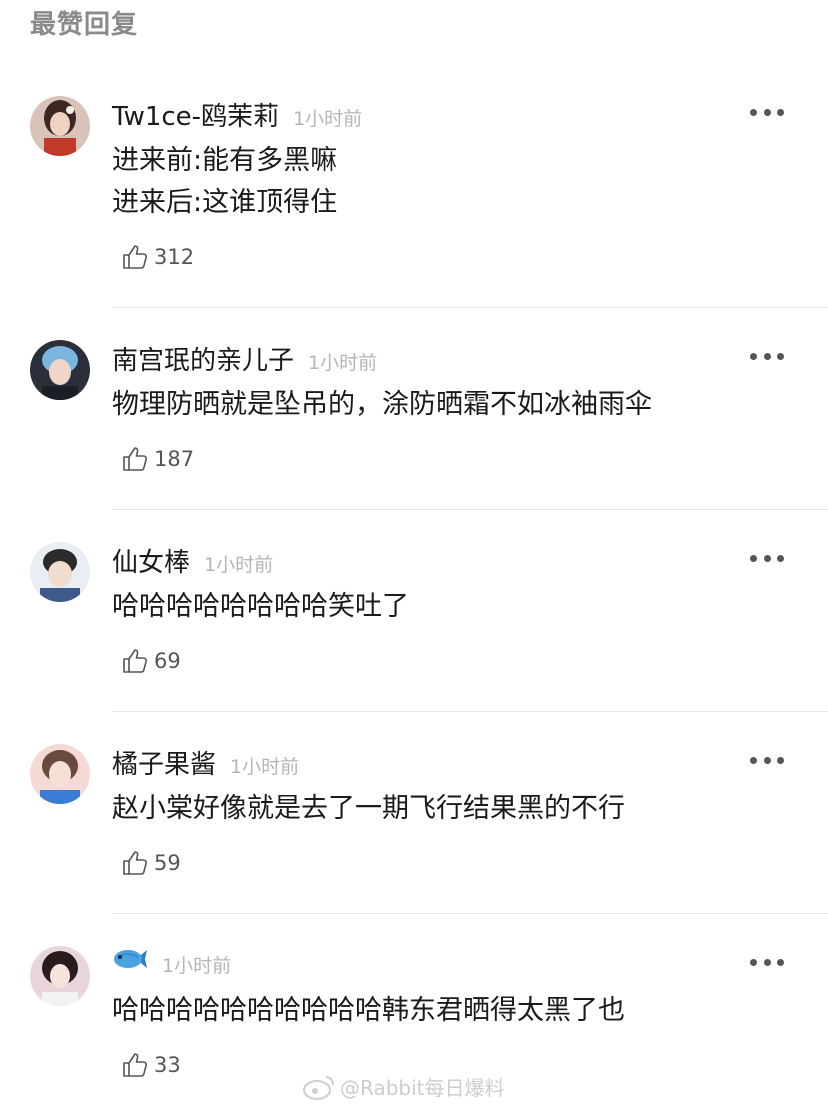 Image resolution: width=828 pixels, height=1109 pixels. Describe the element at coordinates (224, 182) in the screenshot. I see `comment-text: 进来前:能有多黑嘛 进来后:这谁顶得住` at that location.